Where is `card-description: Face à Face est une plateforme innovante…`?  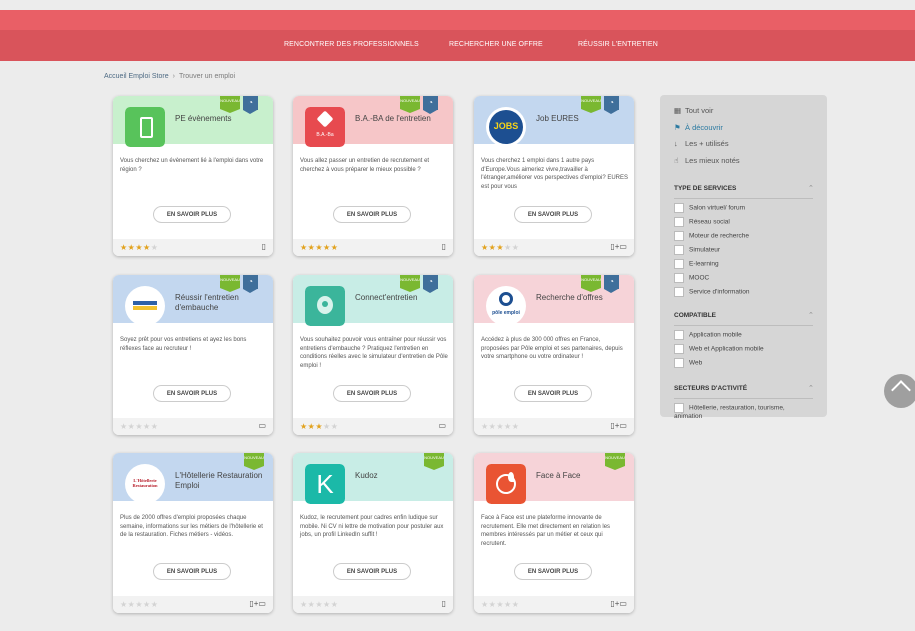
card-description: Face à Face est une plateforme innovante… is located at coordinates (546, 531).